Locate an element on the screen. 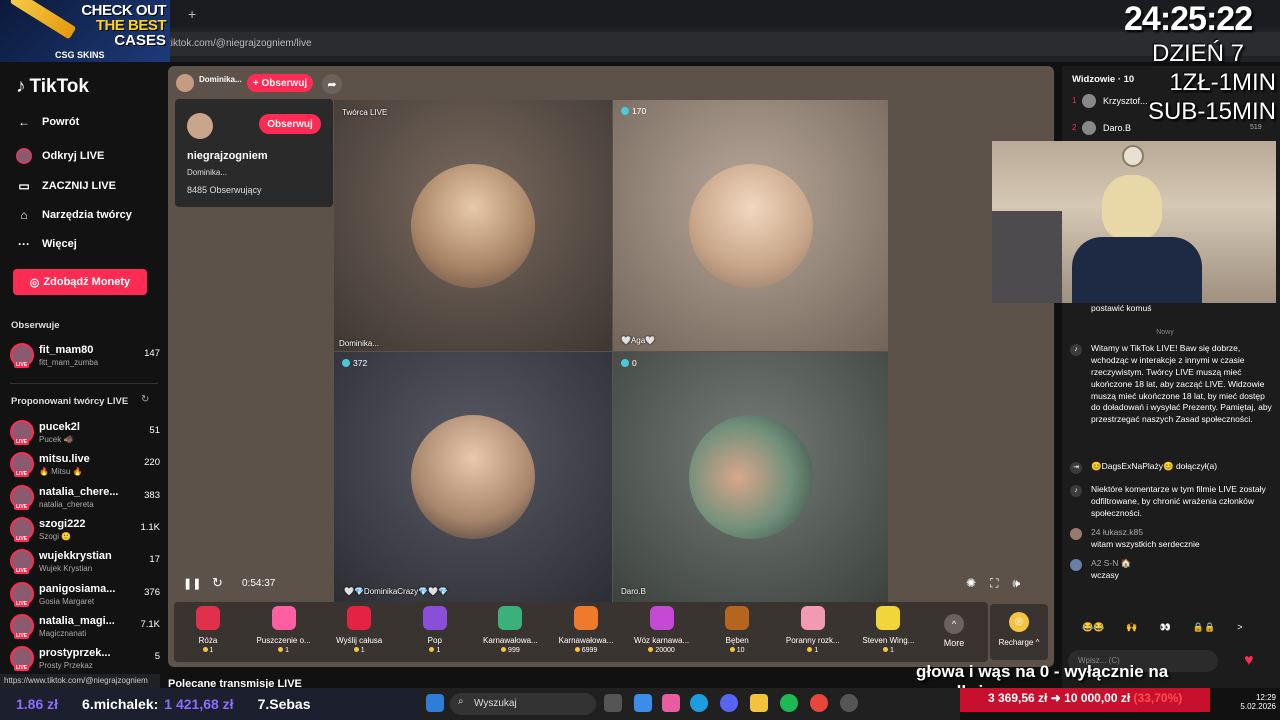 Image resolution: width=1280 pixels, height=720 pixels. user-name: mitsu.live is located at coordinates (64, 459).